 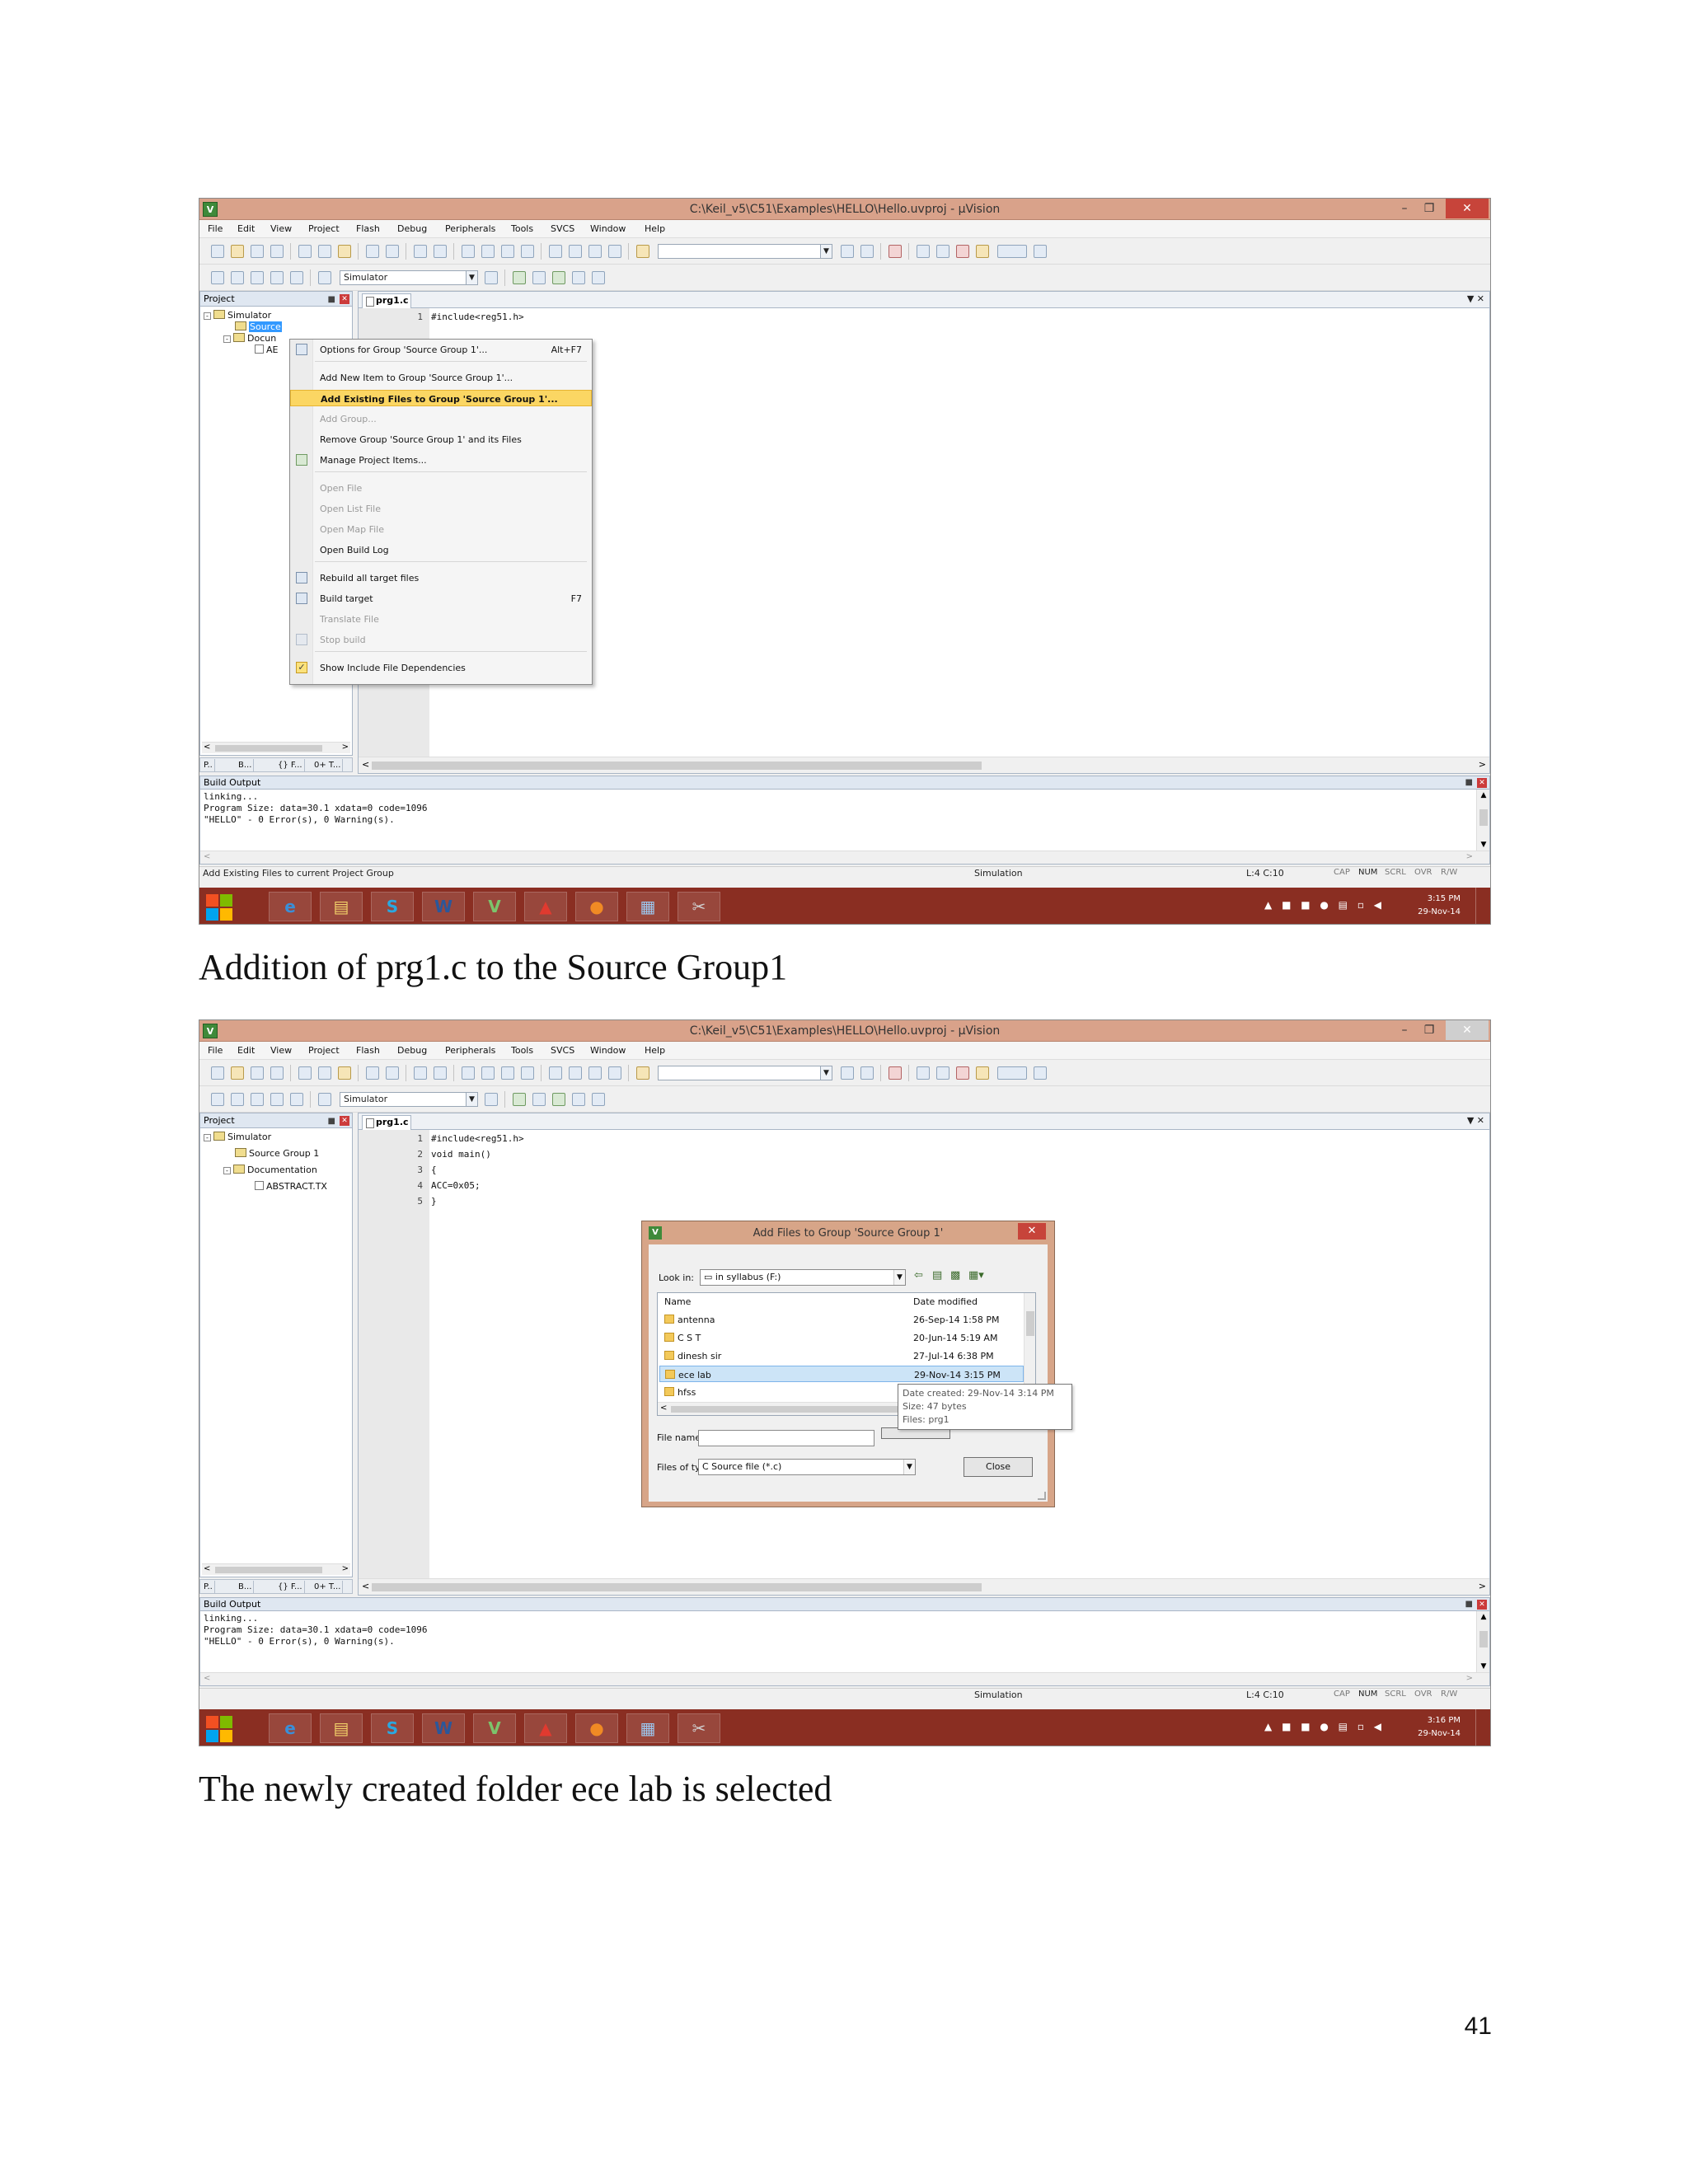 What do you see at coordinates (342, 1728) in the screenshot?
I see `file-explorer-icon: ▤` at bounding box center [342, 1728].